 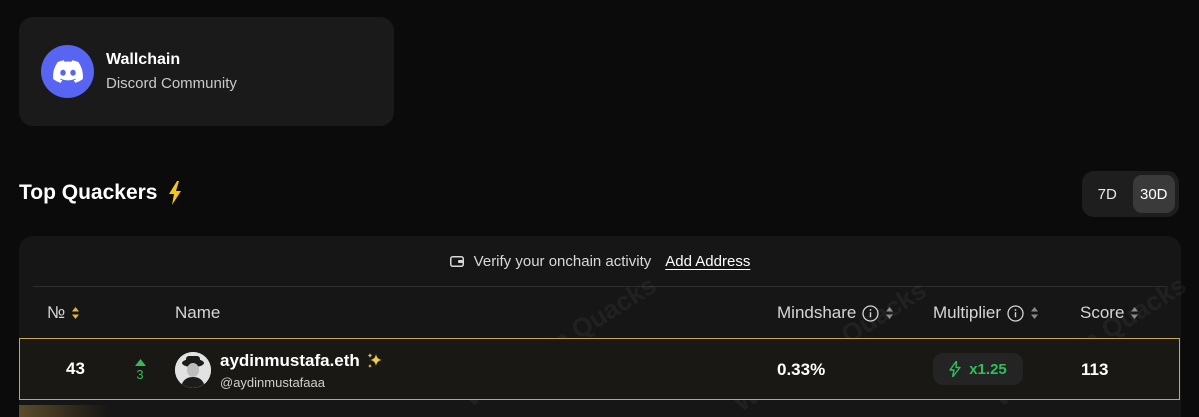 I want to click on user-handle: @aydinmustafaaa, so click(x=272, y=382).